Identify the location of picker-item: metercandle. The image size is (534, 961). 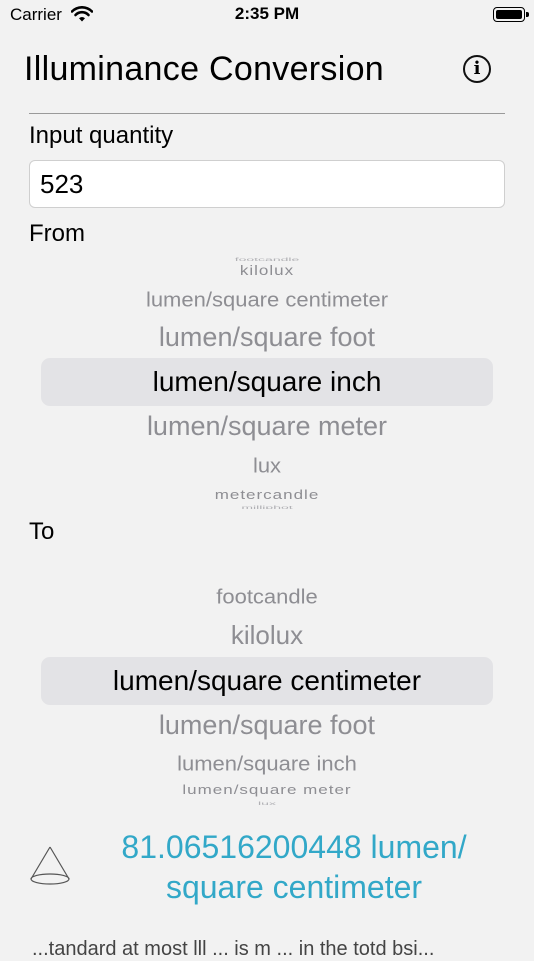
(267, 495).